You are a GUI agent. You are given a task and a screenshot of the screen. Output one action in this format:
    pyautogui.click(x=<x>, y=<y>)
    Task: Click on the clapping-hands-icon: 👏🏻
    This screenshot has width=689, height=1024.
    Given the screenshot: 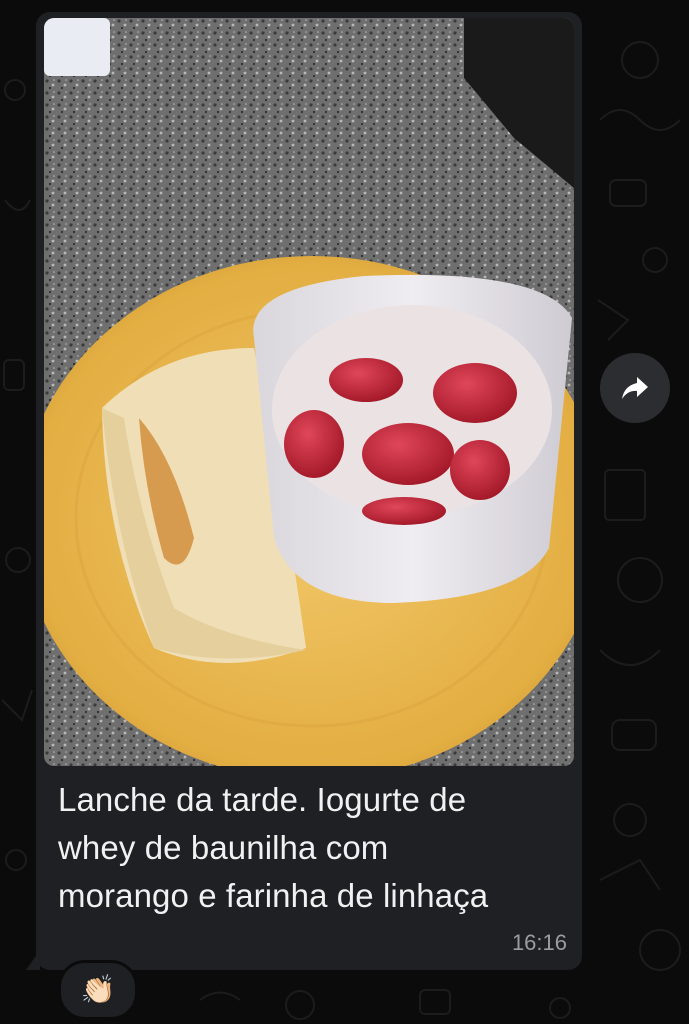 What is the action you would take?
    pyautogui.click(x=98, y=989)
    